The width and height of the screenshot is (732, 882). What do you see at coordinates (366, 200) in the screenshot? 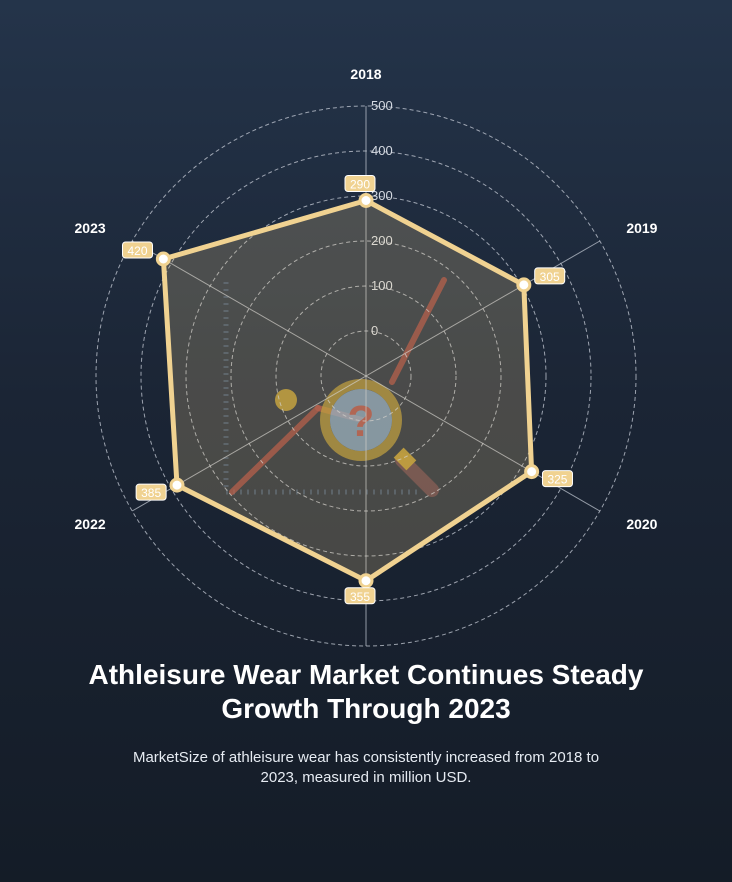
I see `data-point-2018` at bounding box center [366, 200].